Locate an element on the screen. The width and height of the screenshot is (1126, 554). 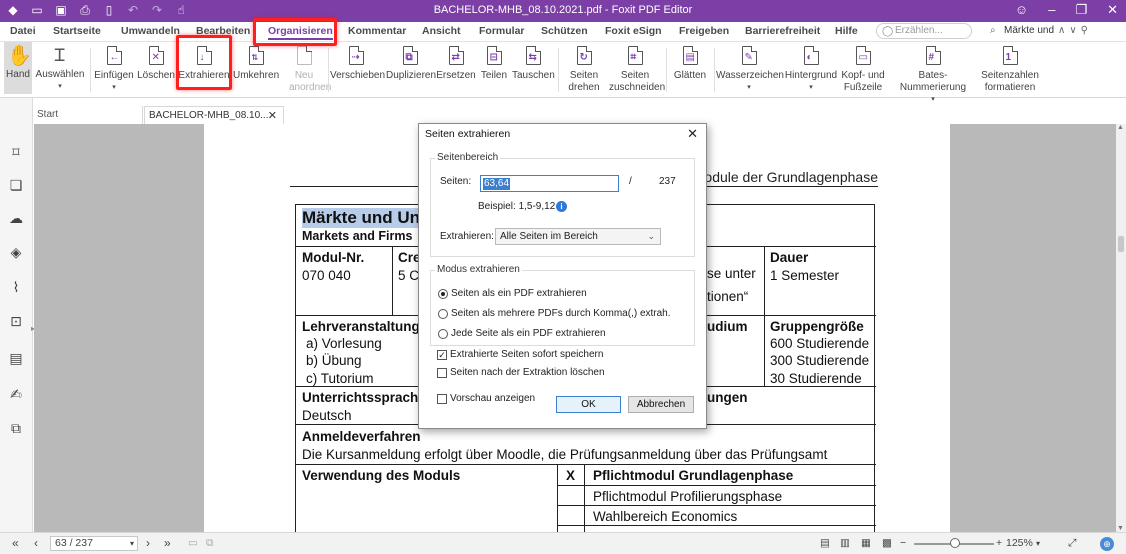
header-footer-label: Kopf- und Fußzeile is located at coordinates (863, 81).